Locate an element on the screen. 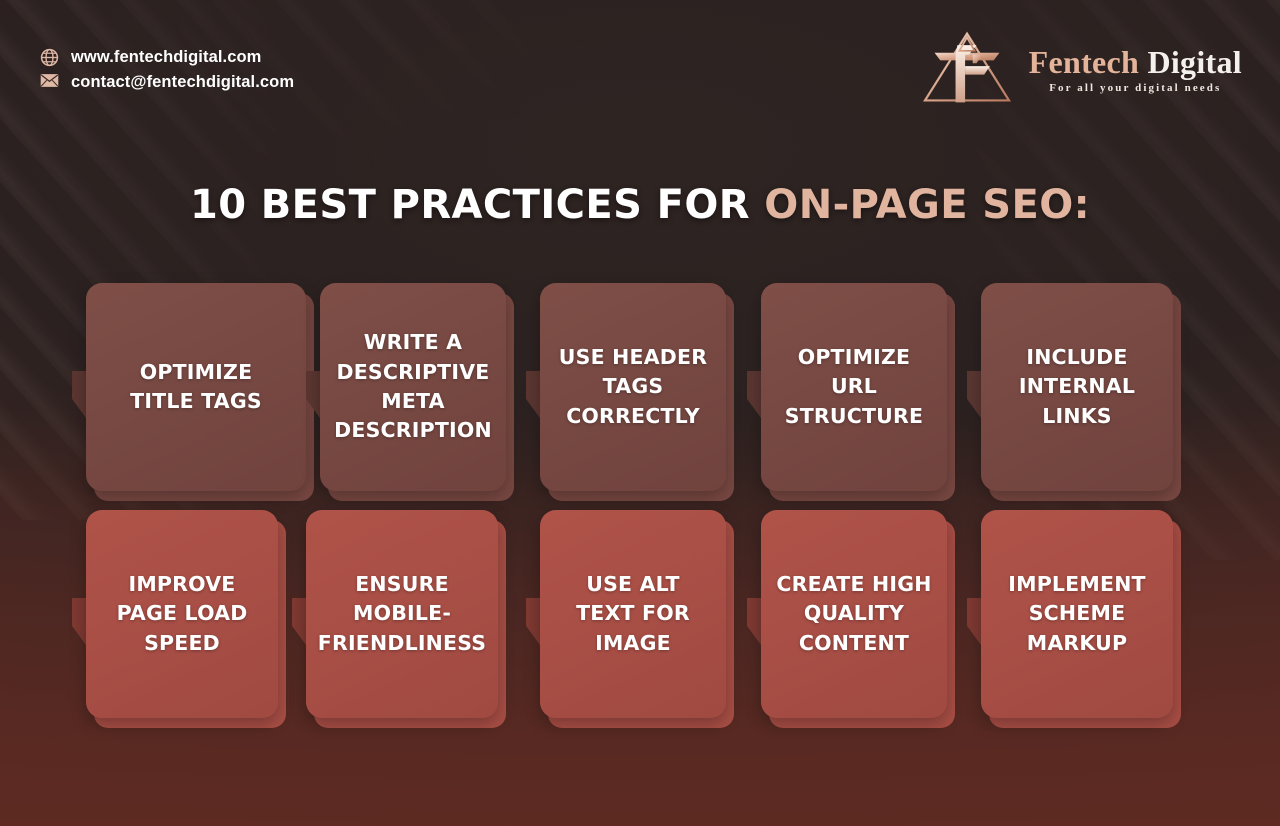 Image resolution: width=1280 pixels, height=826 pixels. brand-name-secondary: Digital is located at coordinates (1194, 61).